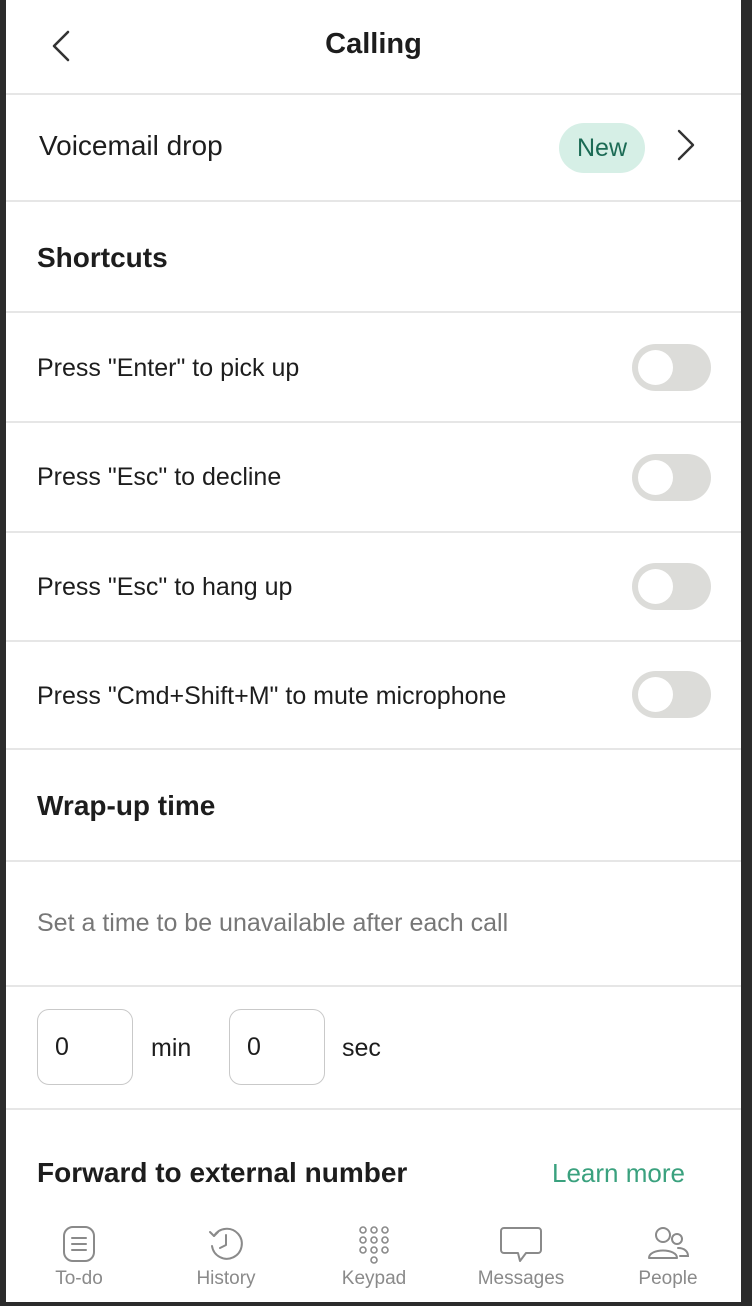 This screenshot has width=752, height=1306. What do you see at coordinates (374, 1278) in the screenshot?
I see `tab-label: Keypad` at bounding box center [374, 1278].